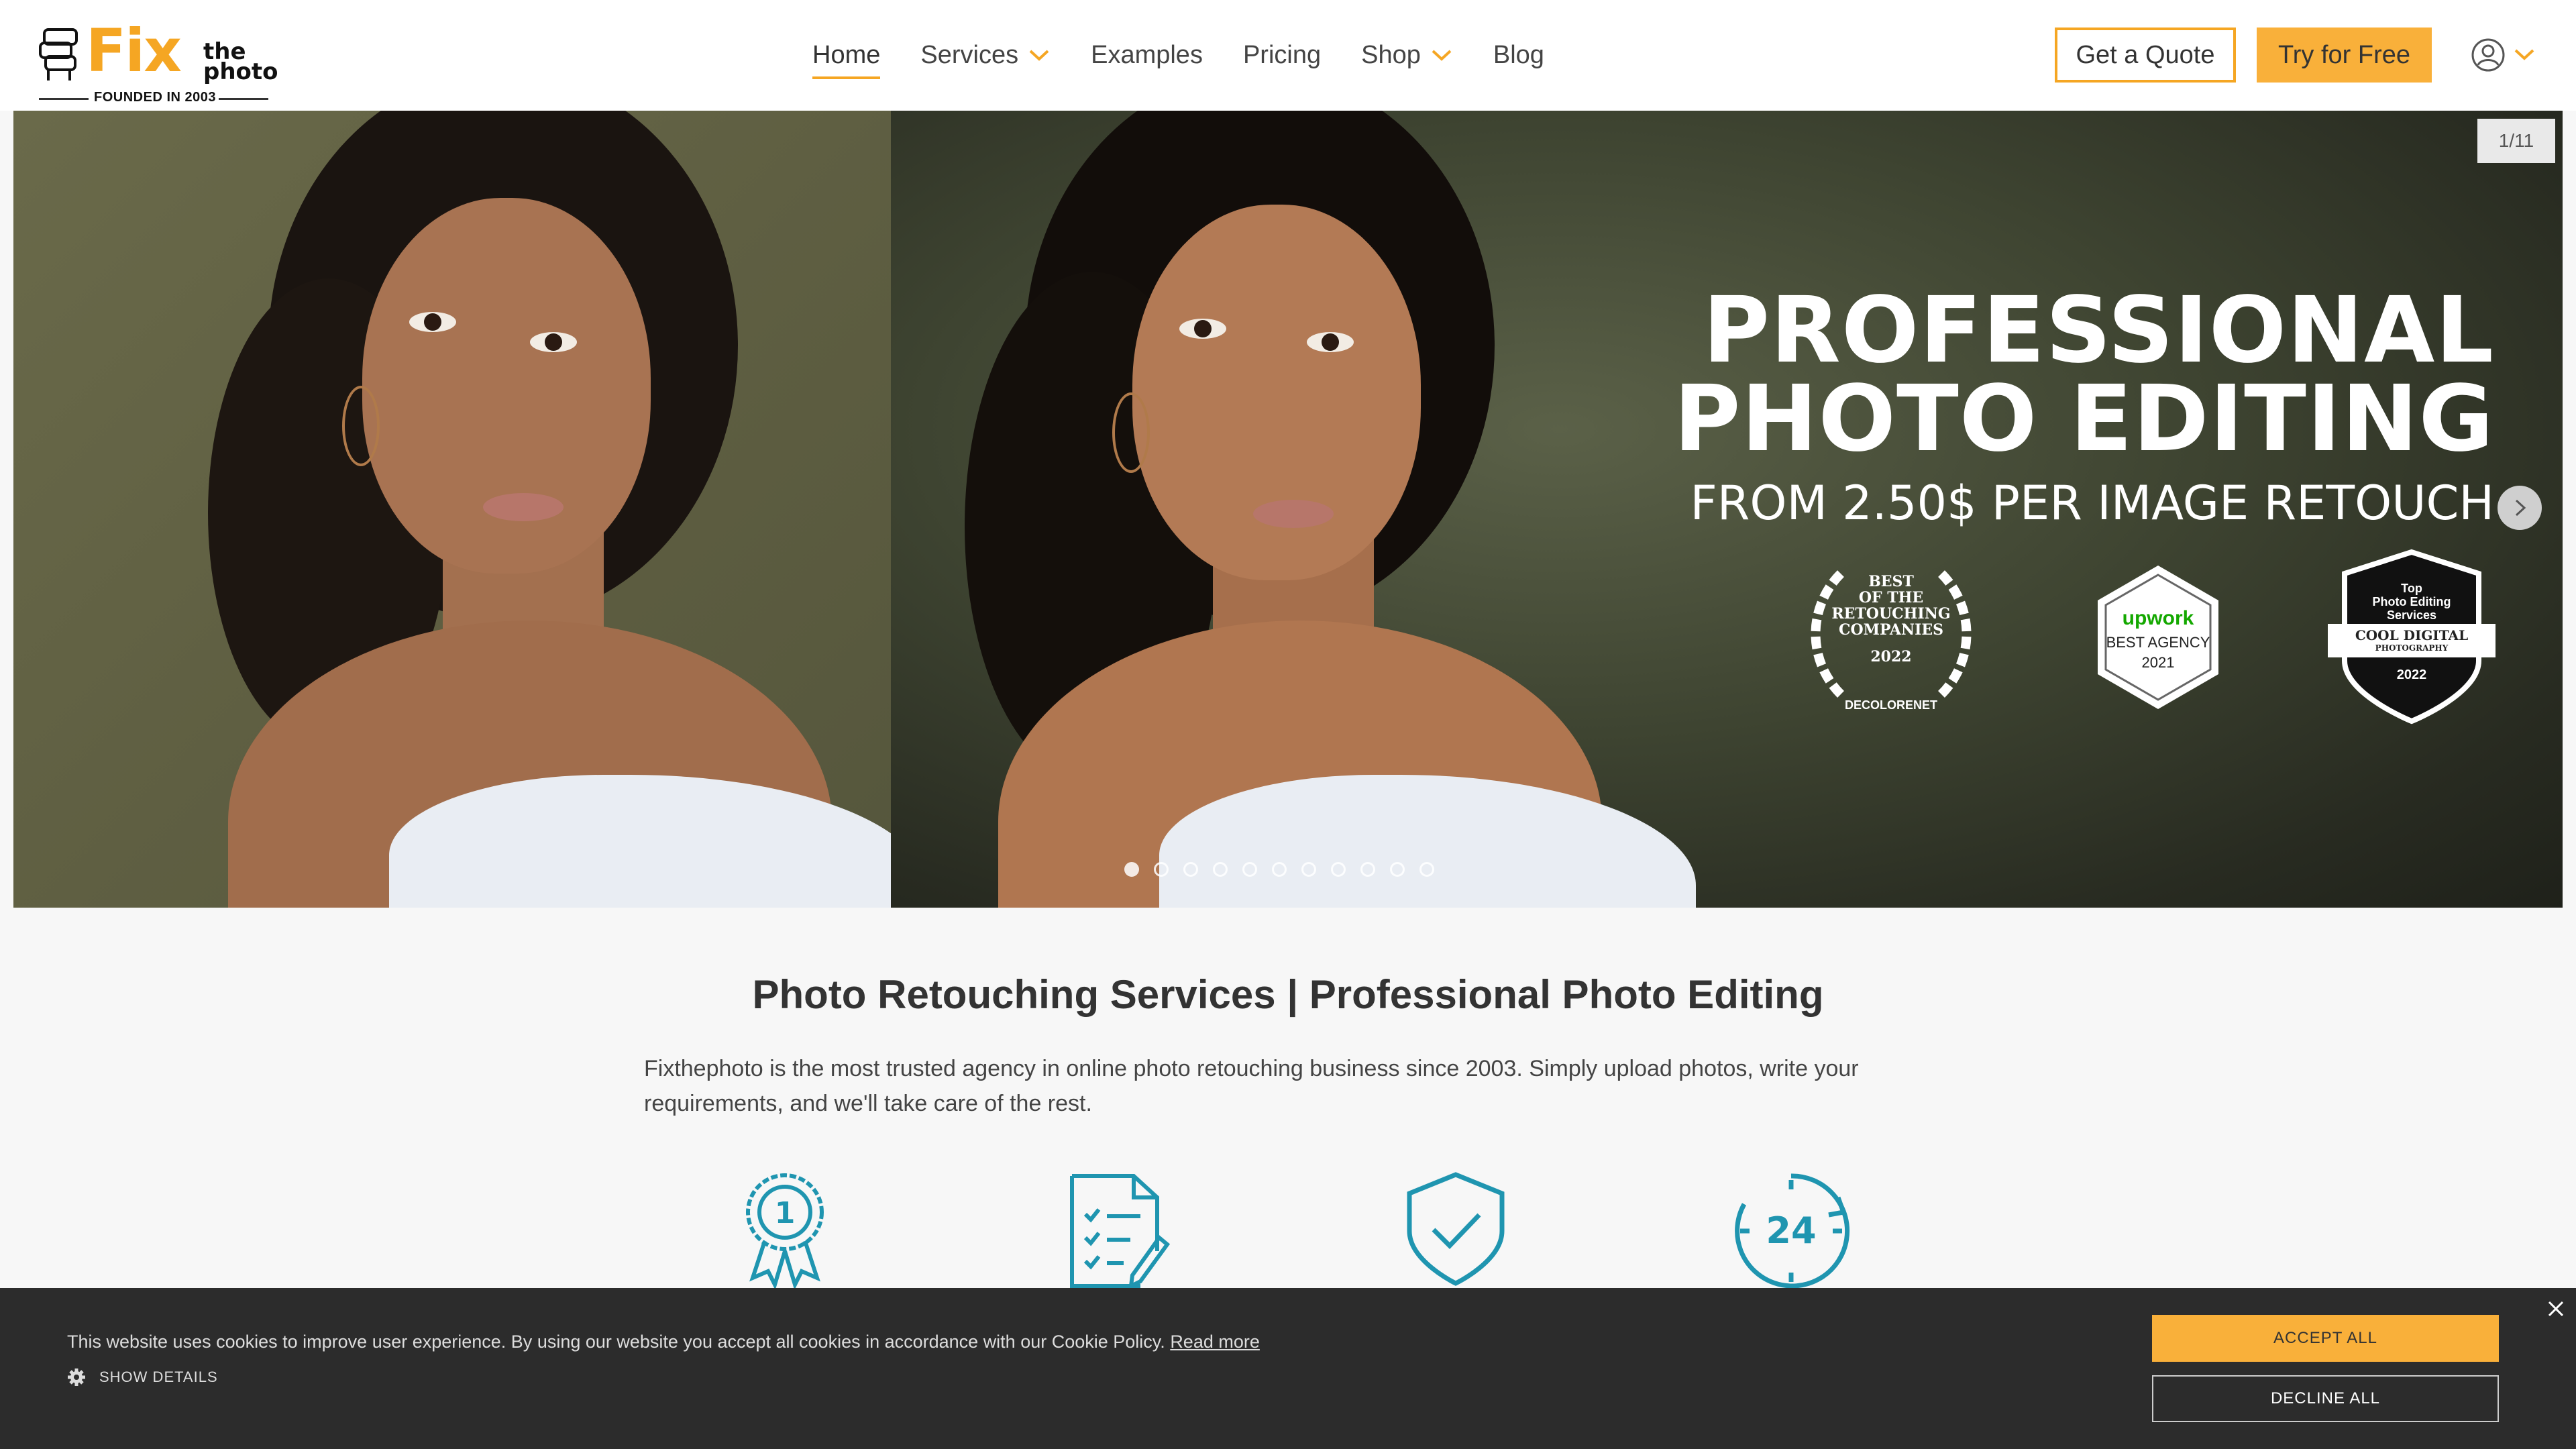 This screenshot has width=2576, height=1449. Describe the element at coordinates (2158, 662) in the screenshot. I see `badge-year: 2021` at that location.